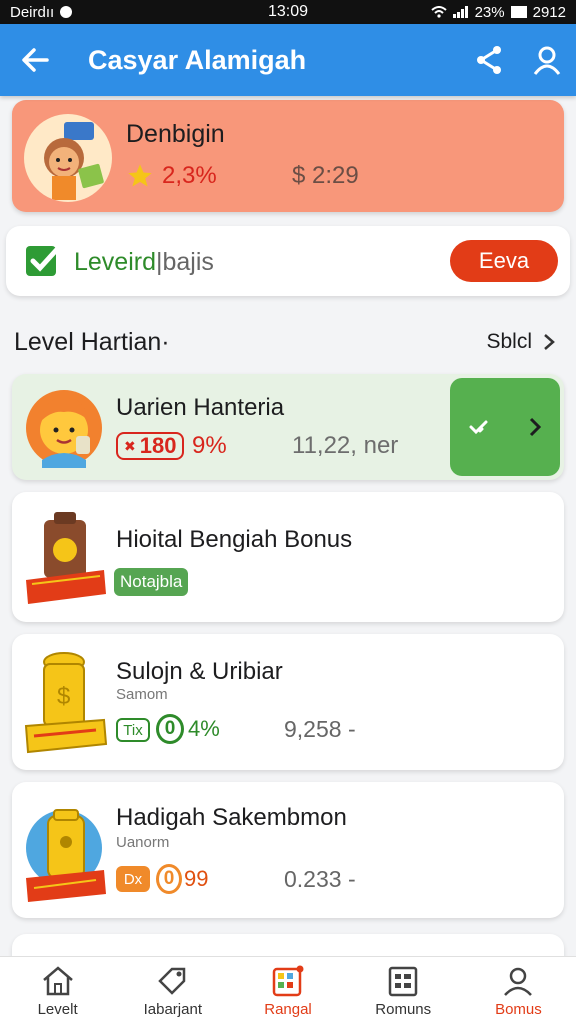 The height and width of the screenshot is (1024, 576). I want to click on share-button, so click(489, 60).